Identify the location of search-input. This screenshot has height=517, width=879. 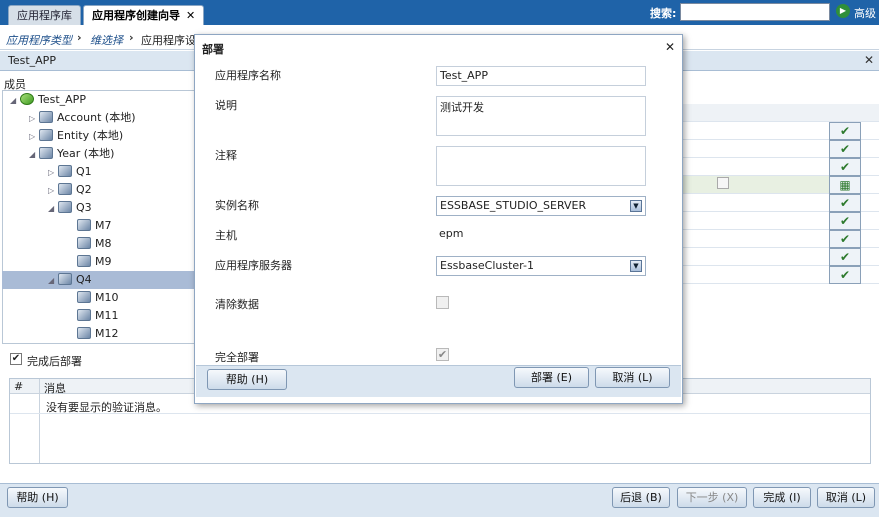
(755, 12).